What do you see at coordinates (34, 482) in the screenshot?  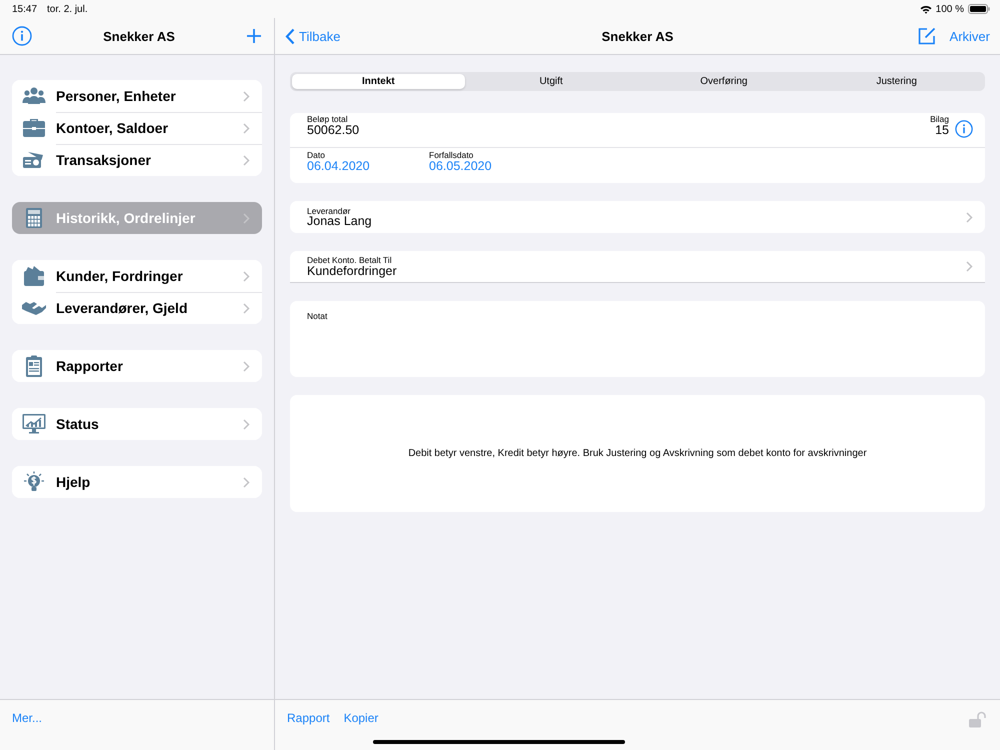 I see `lightbulb-icon` at bounding box center [34, 482].